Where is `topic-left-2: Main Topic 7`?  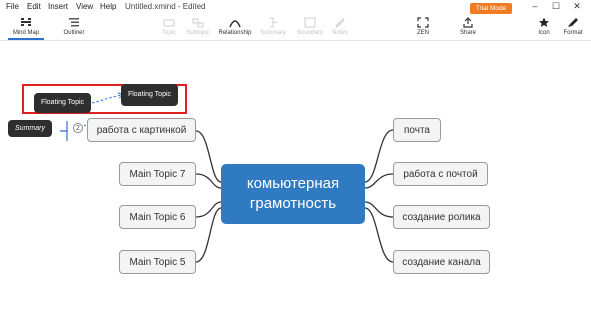
topic-left-2: Main Topic 7 is located at coordinates (157, 174).